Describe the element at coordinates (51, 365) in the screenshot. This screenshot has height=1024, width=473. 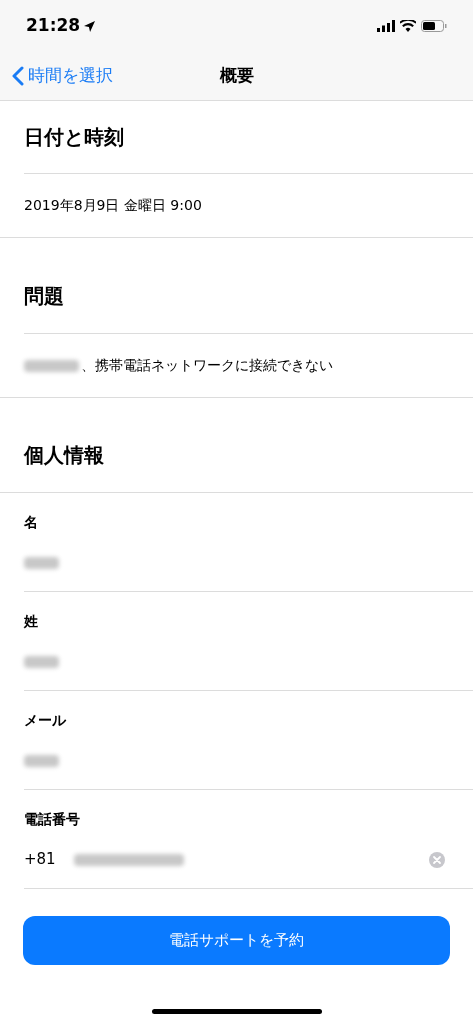
I see `blurred-text` at that location.